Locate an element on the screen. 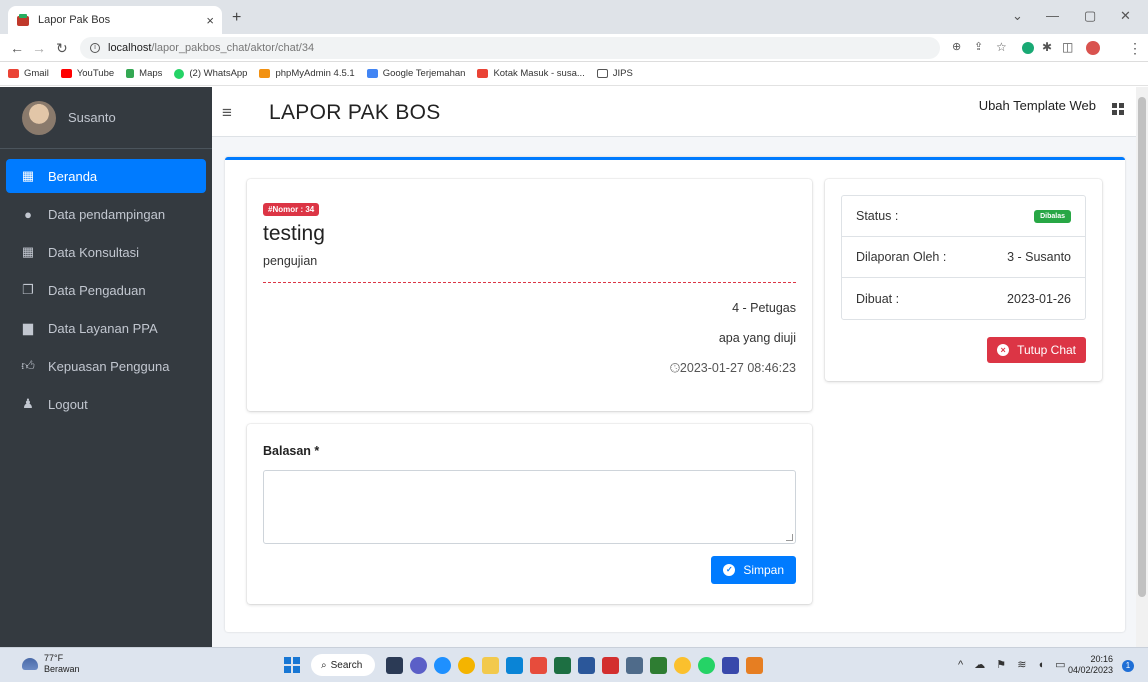  clock: 20:16 04/02/2023 is located at coordinates (1090, 665).